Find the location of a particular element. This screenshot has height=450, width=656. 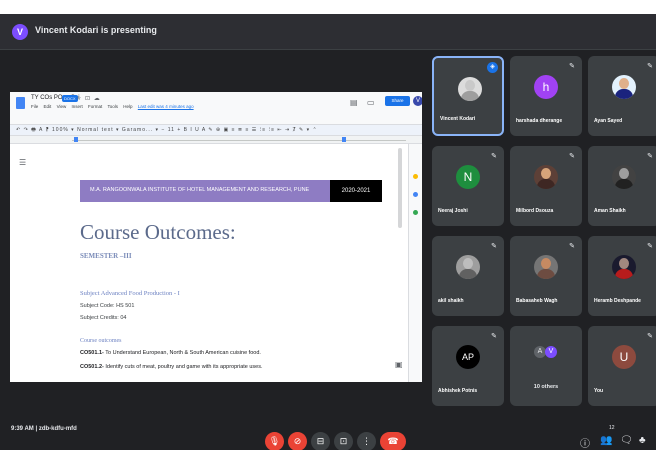

more-vert-icon: ⋮ is located at coordinates (366, 441).